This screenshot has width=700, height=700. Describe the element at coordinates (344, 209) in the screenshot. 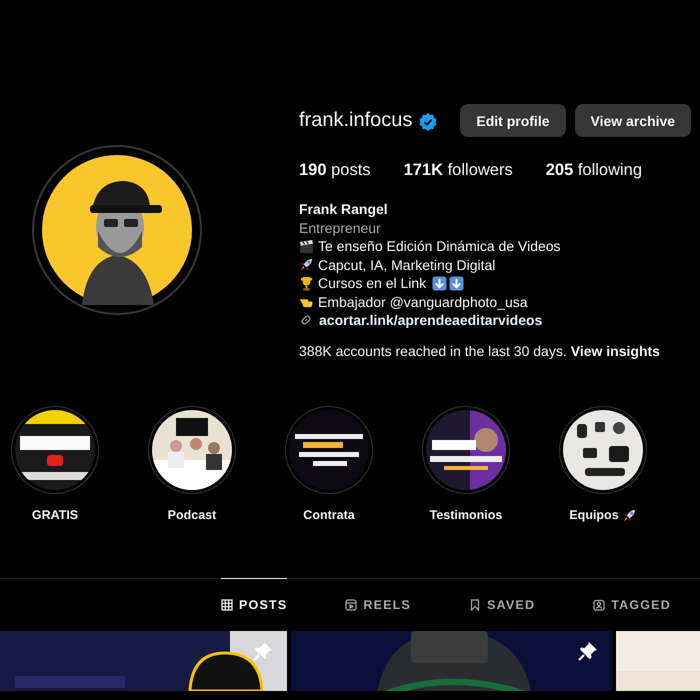

I see `full-name: Frank Rangel` at that location.